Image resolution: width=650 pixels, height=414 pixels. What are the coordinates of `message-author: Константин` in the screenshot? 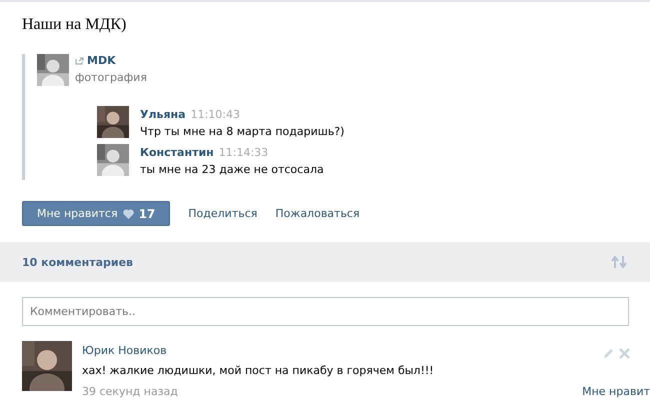 It's located at (177, 152).